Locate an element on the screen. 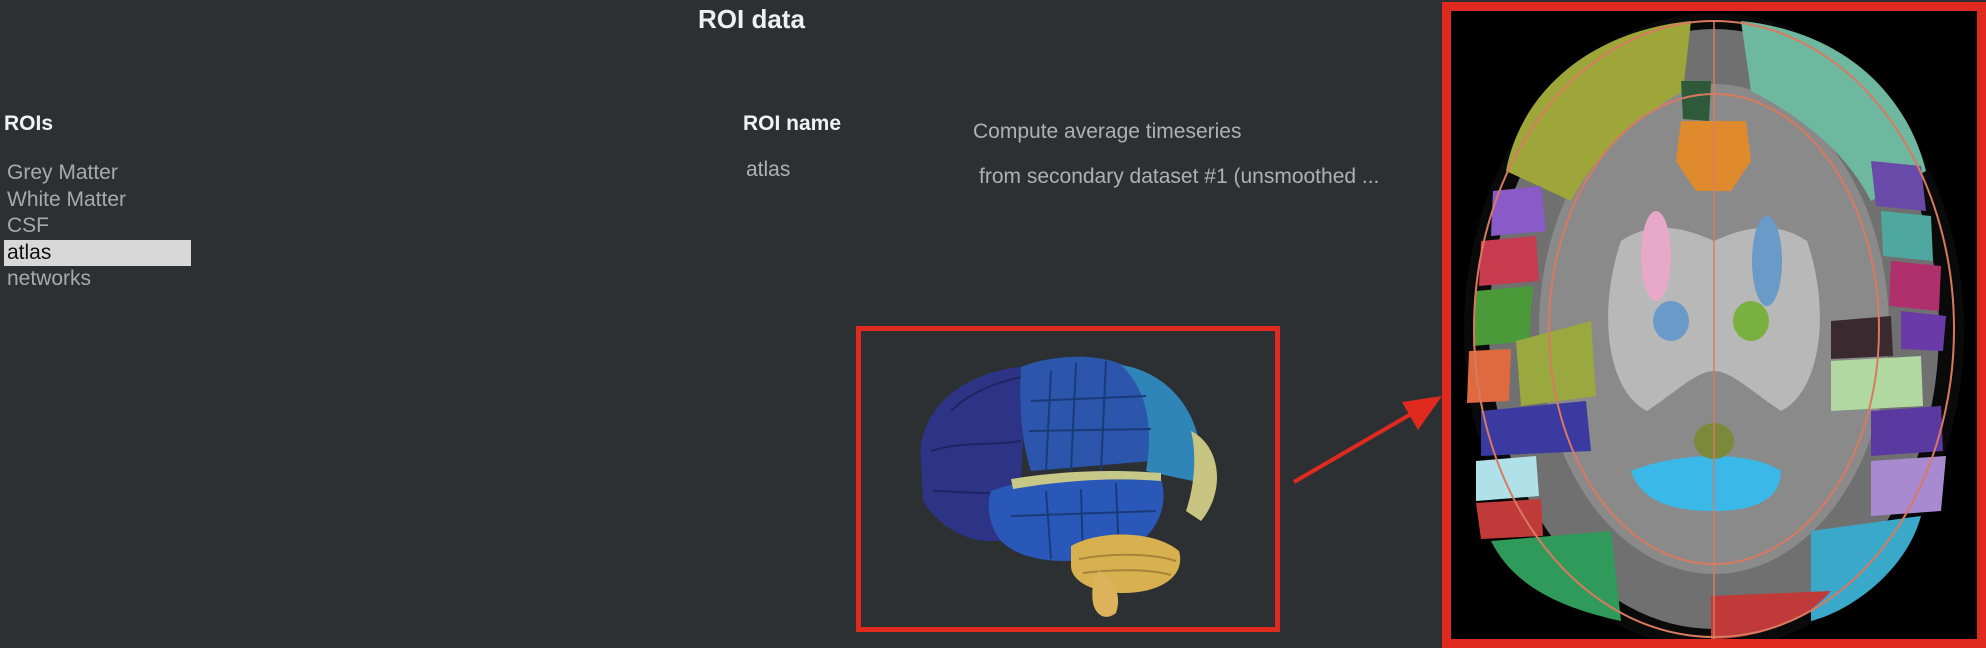 This screenshot has height=648, width=1986. roi-name-field: atlas is located at coordinates (768, 170).